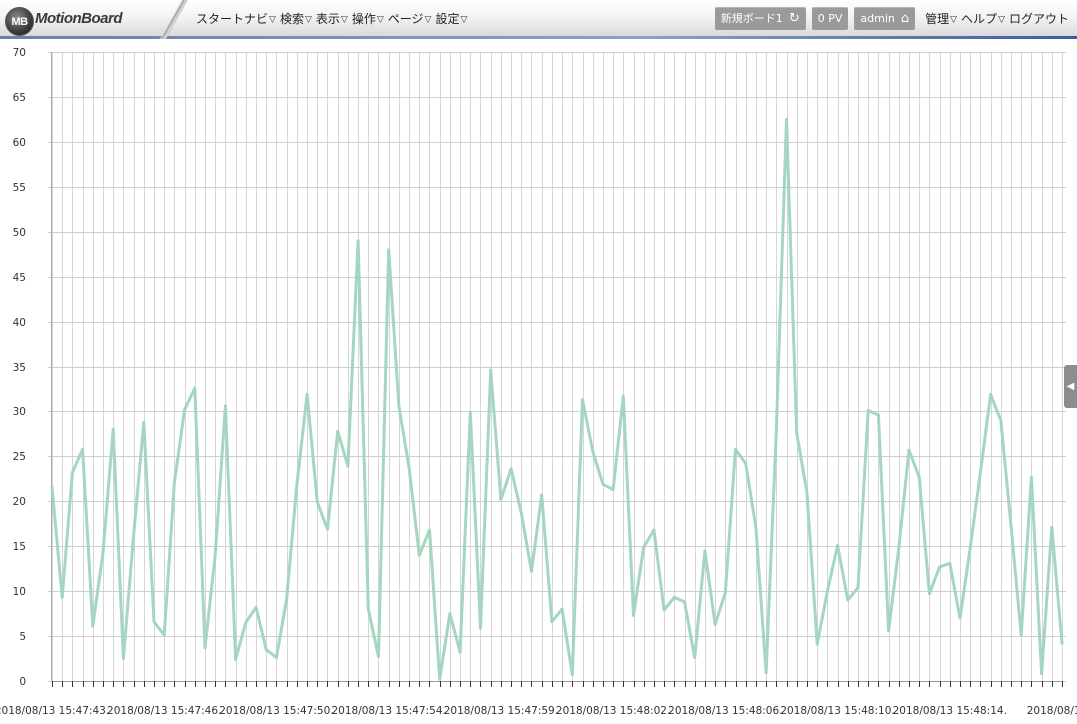  I want to click on menu-help-label: ヘルプ, so click(979, 18).